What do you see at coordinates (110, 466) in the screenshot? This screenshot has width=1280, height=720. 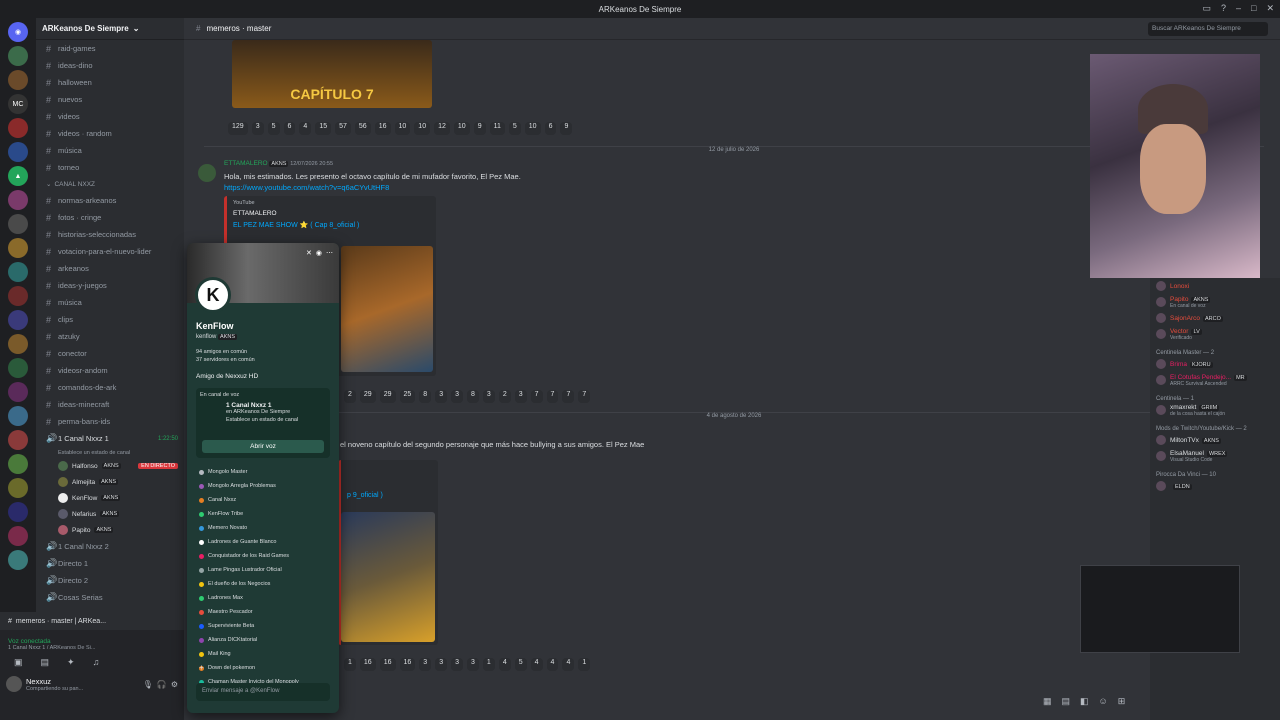 I see `voice-user: Halfonso AKNS EN DIRECTO` at bounding box center [110, 466].